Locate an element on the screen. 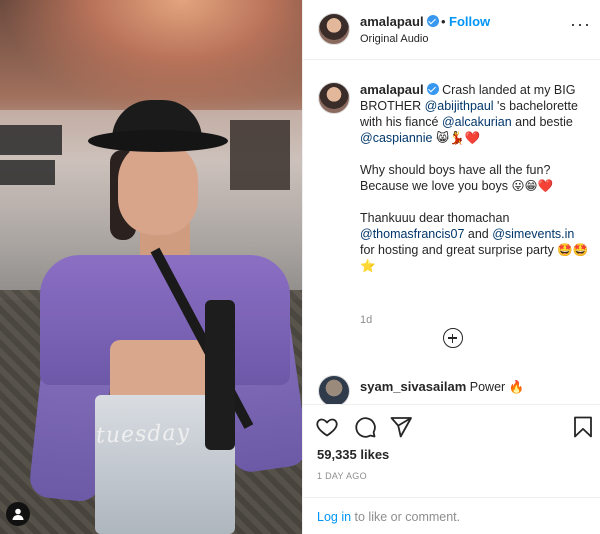 Image resolution: width=600 pixels, height=534 pixels. mention-link: @simevents.in is located at coordinates (533, 234).